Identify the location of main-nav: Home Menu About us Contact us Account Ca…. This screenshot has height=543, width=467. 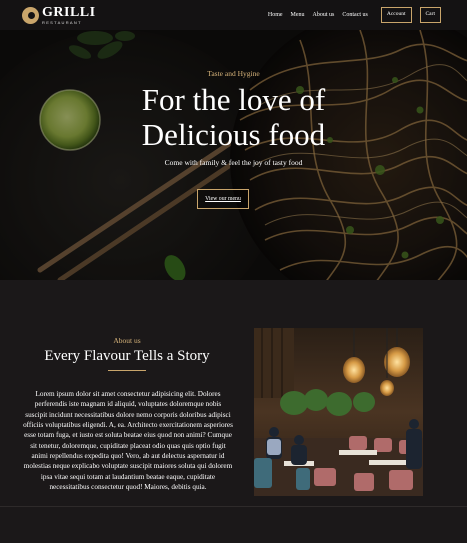
(354, 15).